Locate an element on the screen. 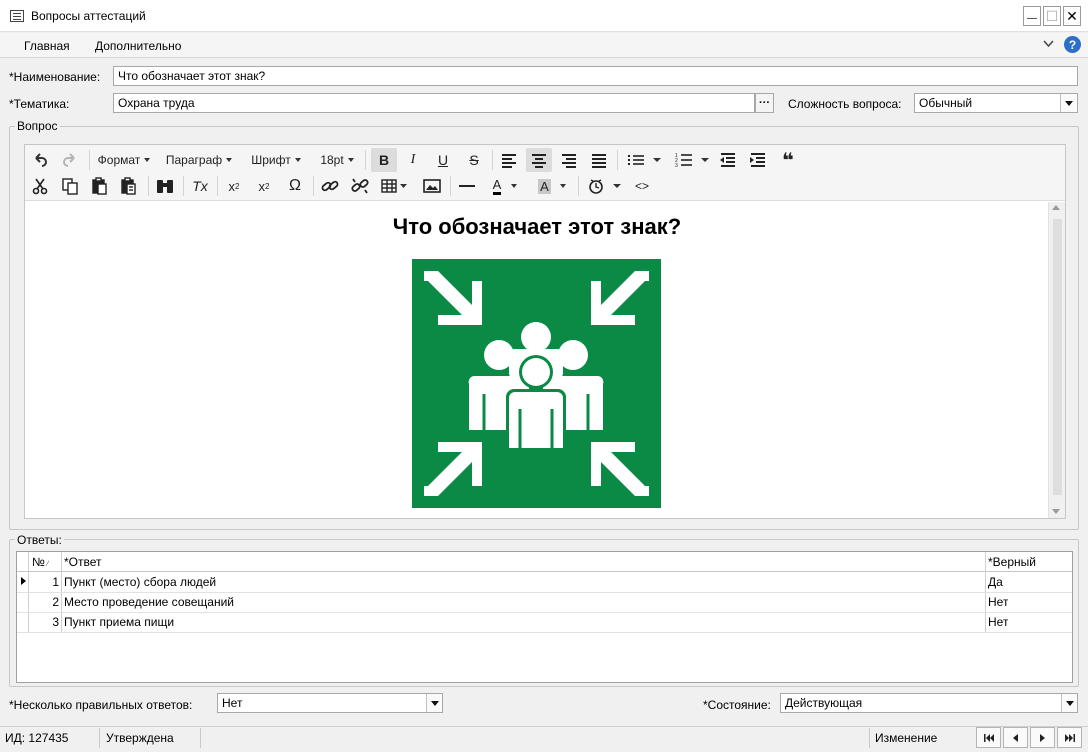 Image resolution: width=1088 pixels, height=752 pixels. horizontal-rule-icon is located at coordinates (467, 186).